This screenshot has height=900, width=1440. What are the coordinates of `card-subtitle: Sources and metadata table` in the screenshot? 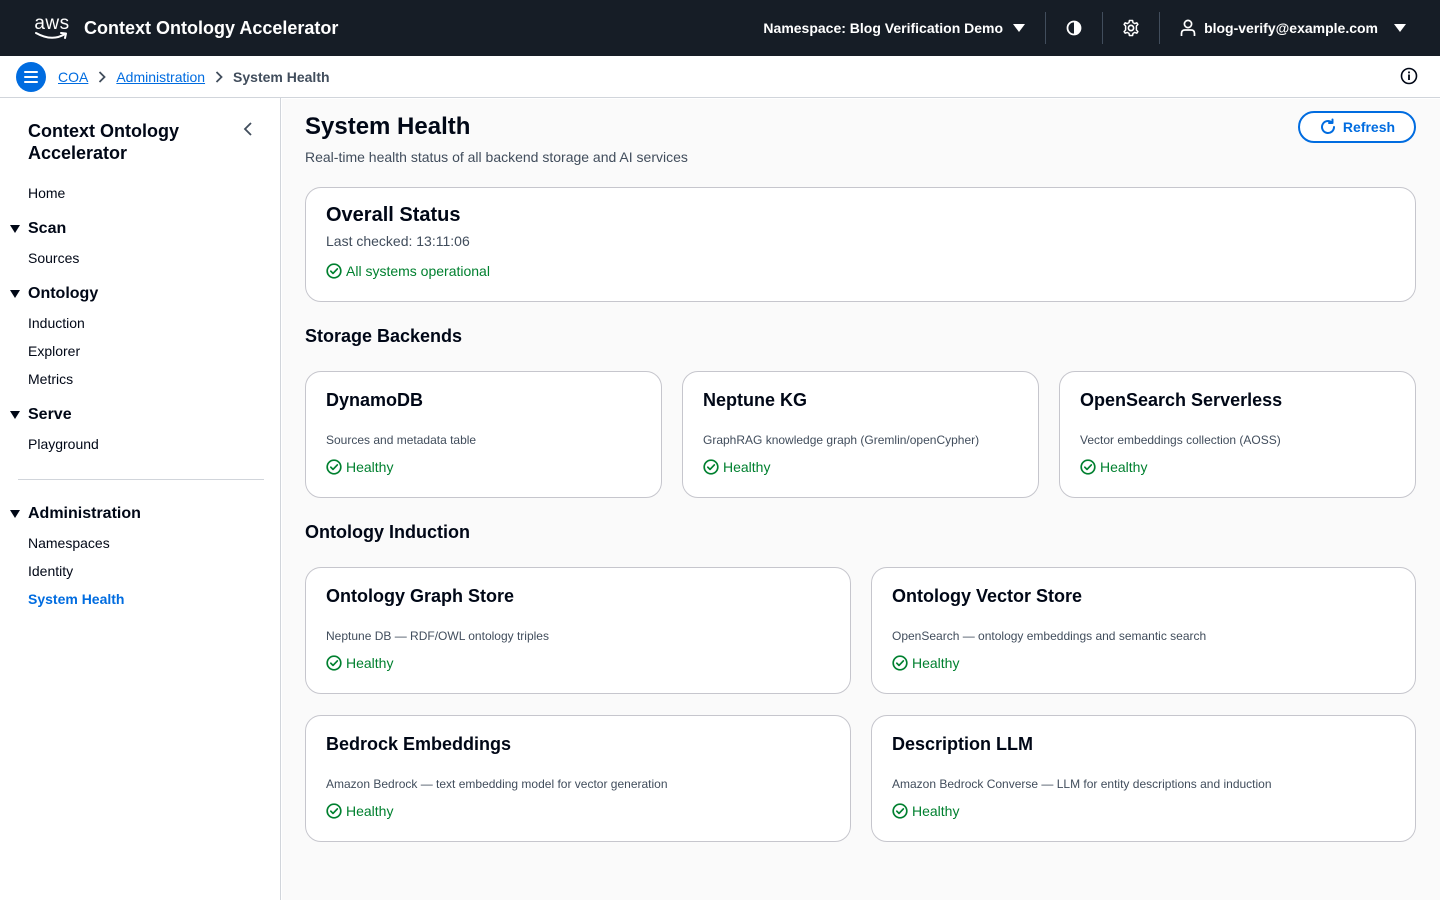 It's located at (401, 440).